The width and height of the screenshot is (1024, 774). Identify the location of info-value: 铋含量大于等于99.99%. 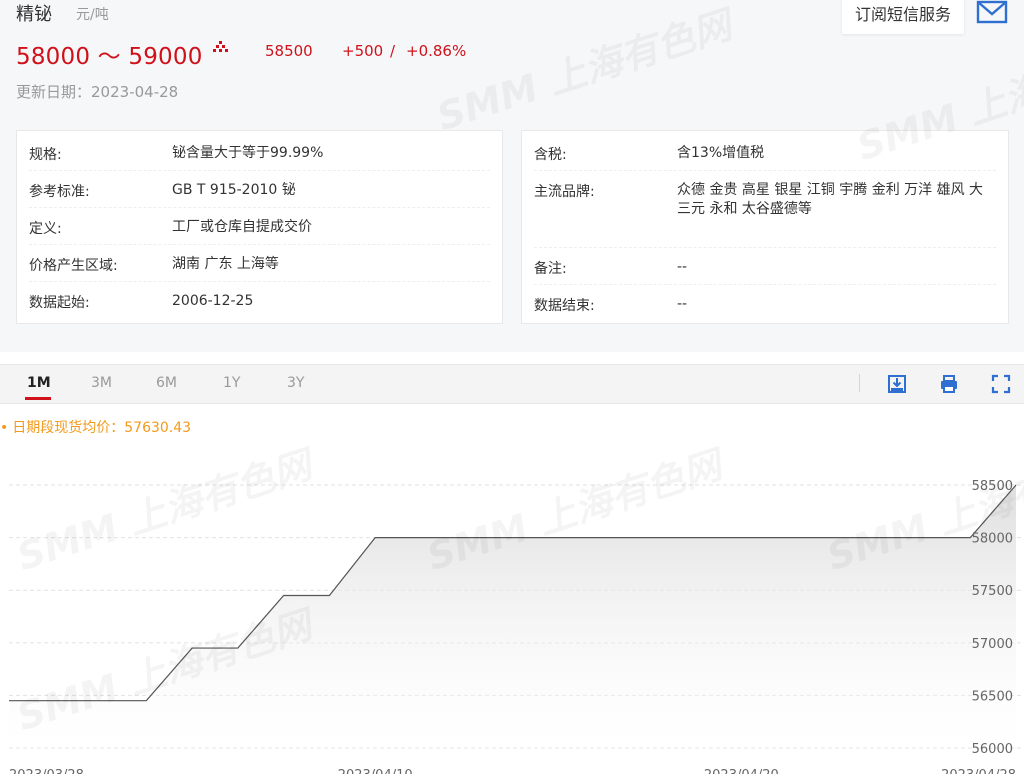
(248, 153).